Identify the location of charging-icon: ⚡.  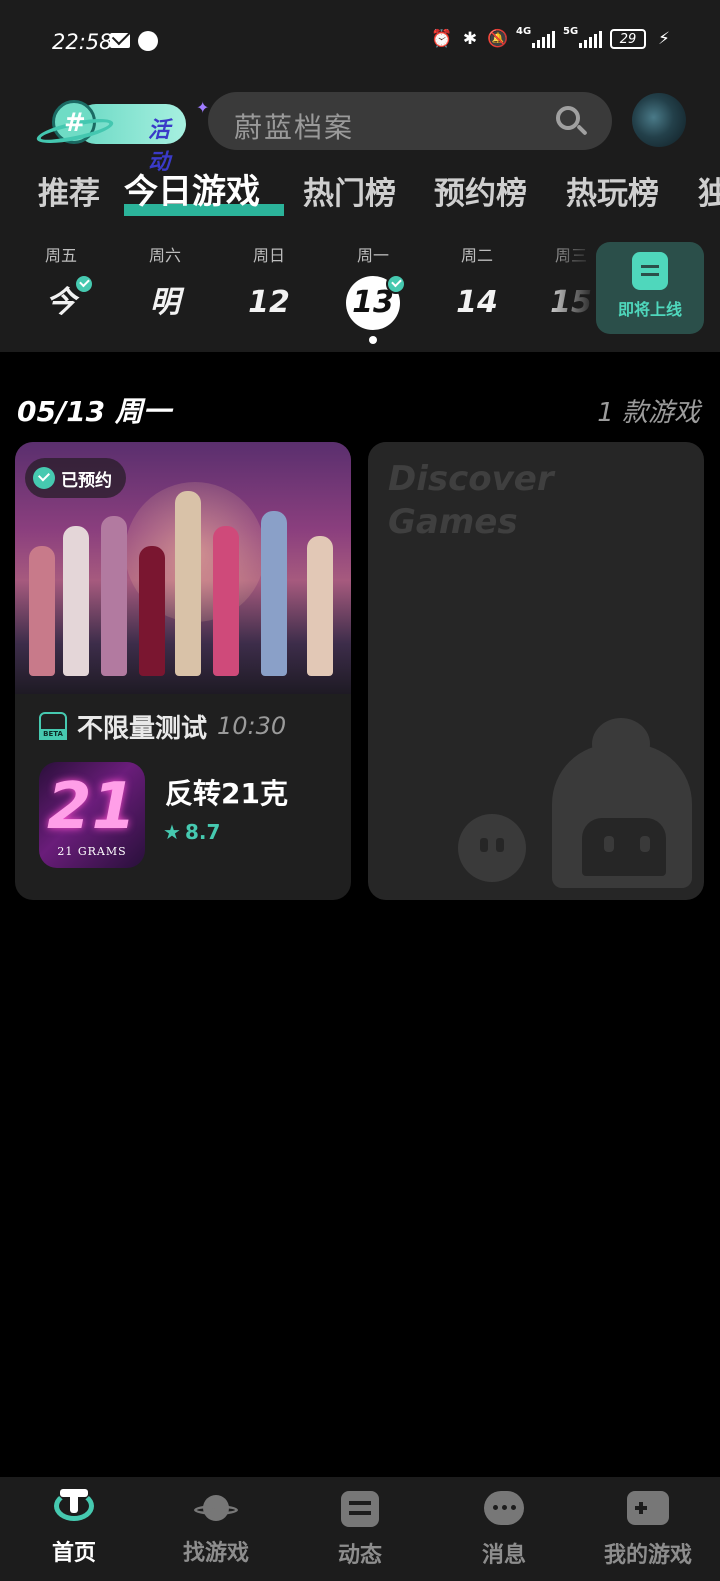
(664, 39).